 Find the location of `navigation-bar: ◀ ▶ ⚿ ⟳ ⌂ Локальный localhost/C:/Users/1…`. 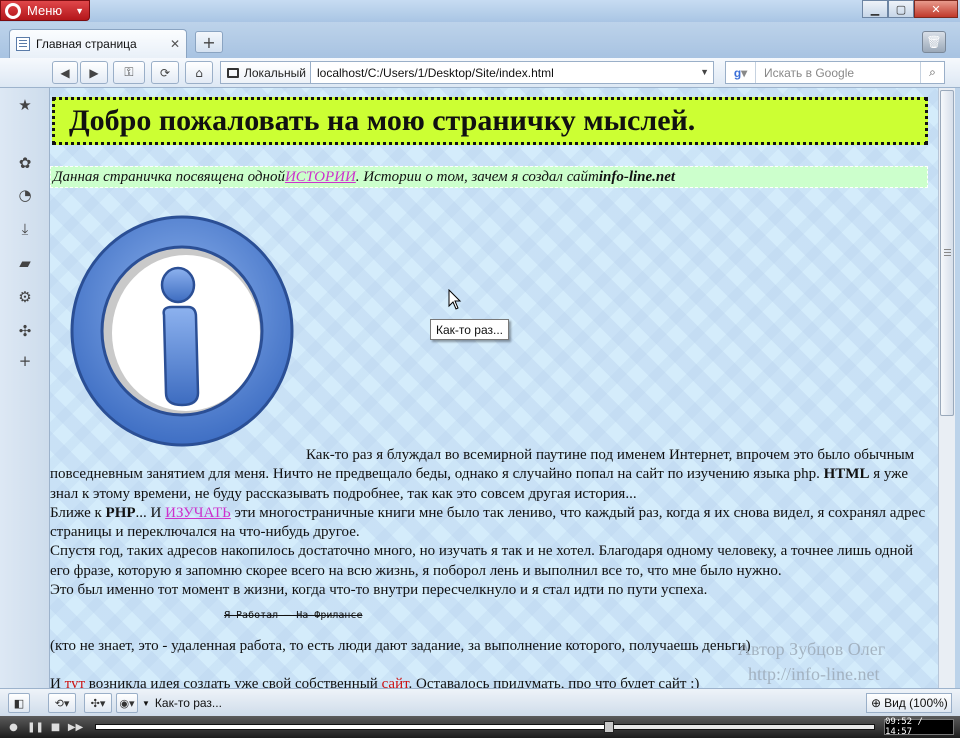

navigation-bar: ◀ ▶ ⚿ ⟳ ⌂ Локальный localhost/C:/Users/1… is located at coordinates (480, 73).